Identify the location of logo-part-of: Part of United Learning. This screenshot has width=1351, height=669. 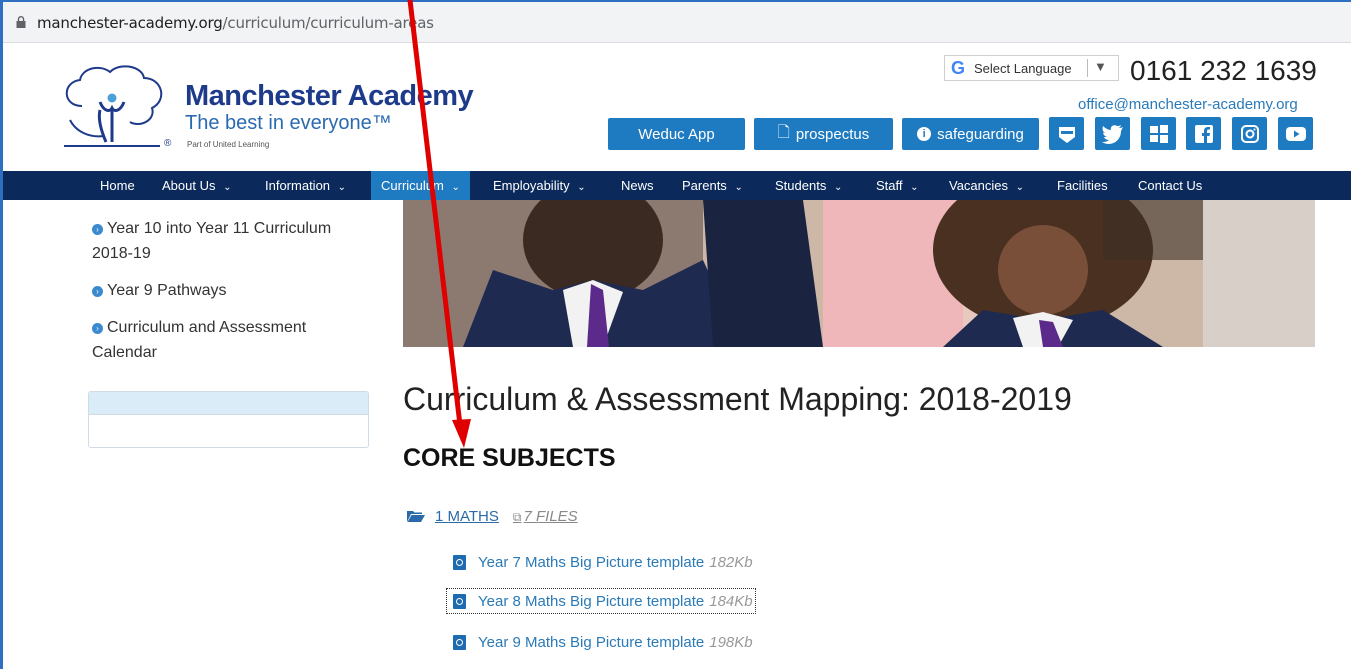
(228, 144).